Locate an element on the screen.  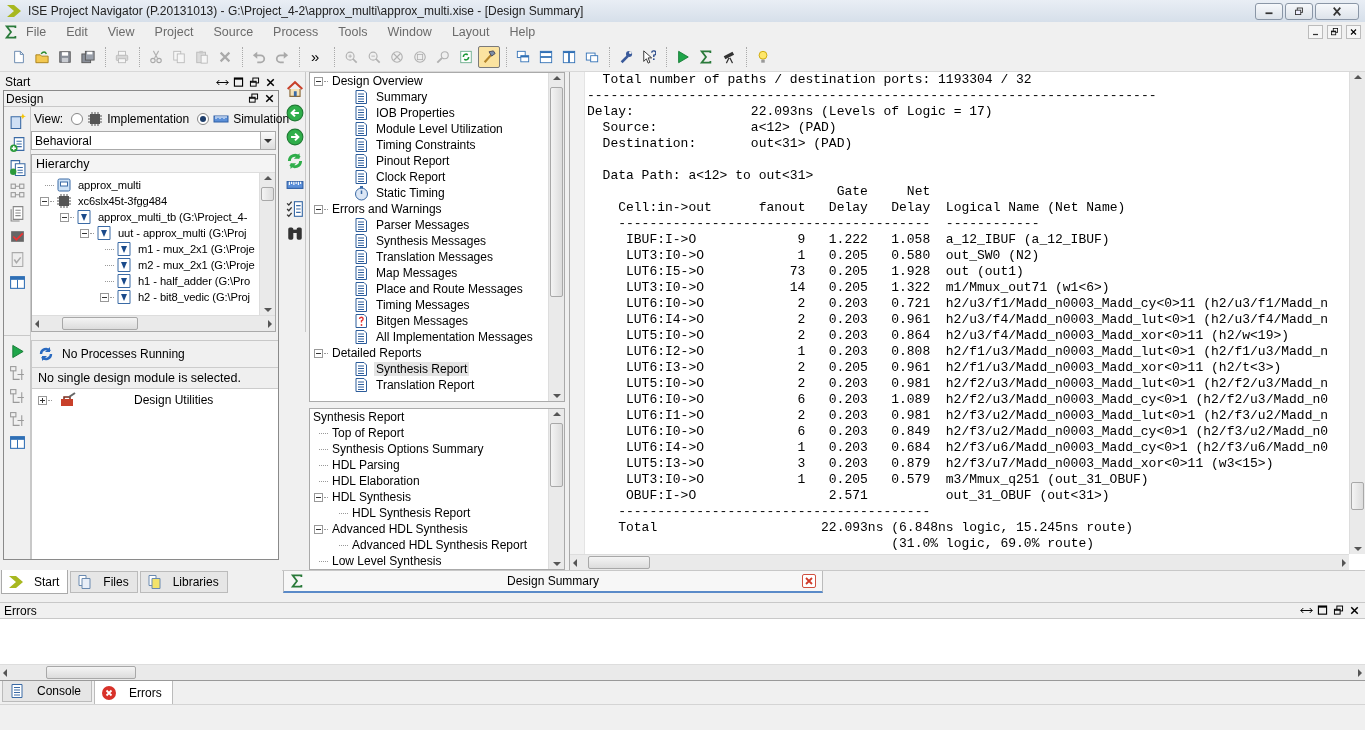
tree-item: h1 - half_adder (G:\Pro is located at coordinates (194, 281).